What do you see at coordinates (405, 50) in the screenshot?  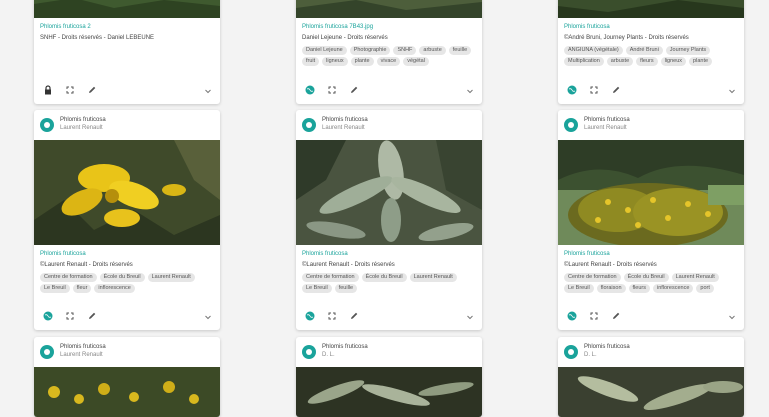 I see `tag: SNHF` at bounding box center [405, 50].